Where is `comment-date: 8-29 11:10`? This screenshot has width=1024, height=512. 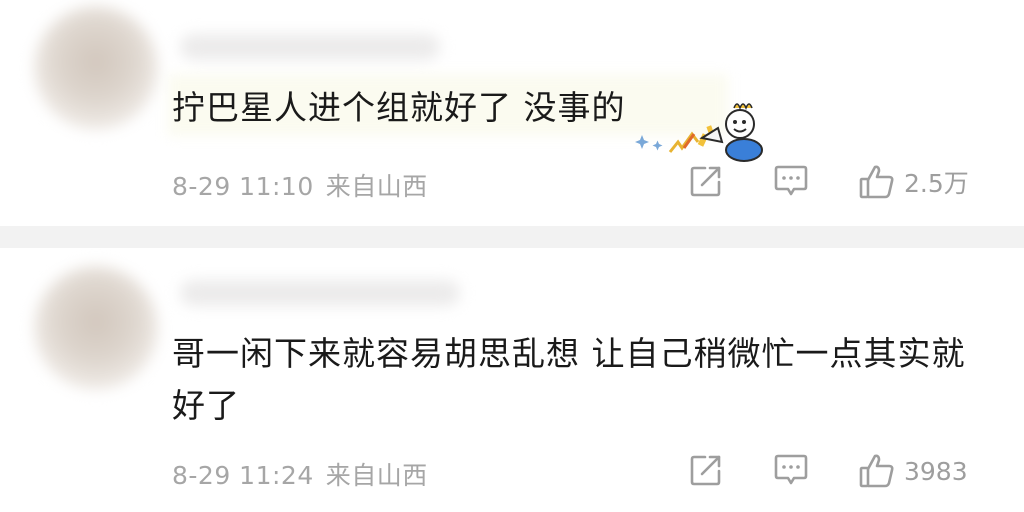 comment-date: 8-29 11:10 is located at coordinates (243, 186).